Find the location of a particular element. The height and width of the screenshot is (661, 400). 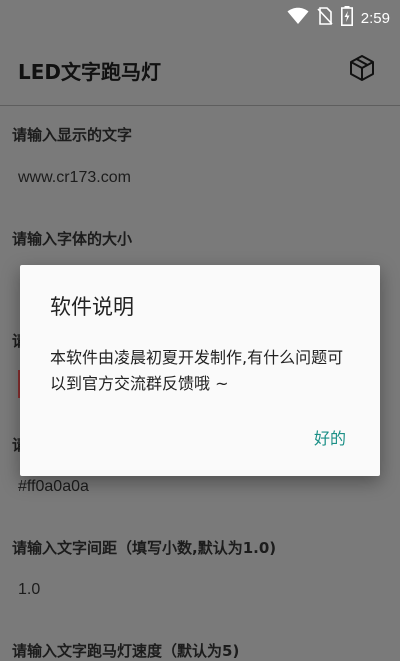

bg-color-input: #ff0a0a0a is located at coordinates (53, 487).